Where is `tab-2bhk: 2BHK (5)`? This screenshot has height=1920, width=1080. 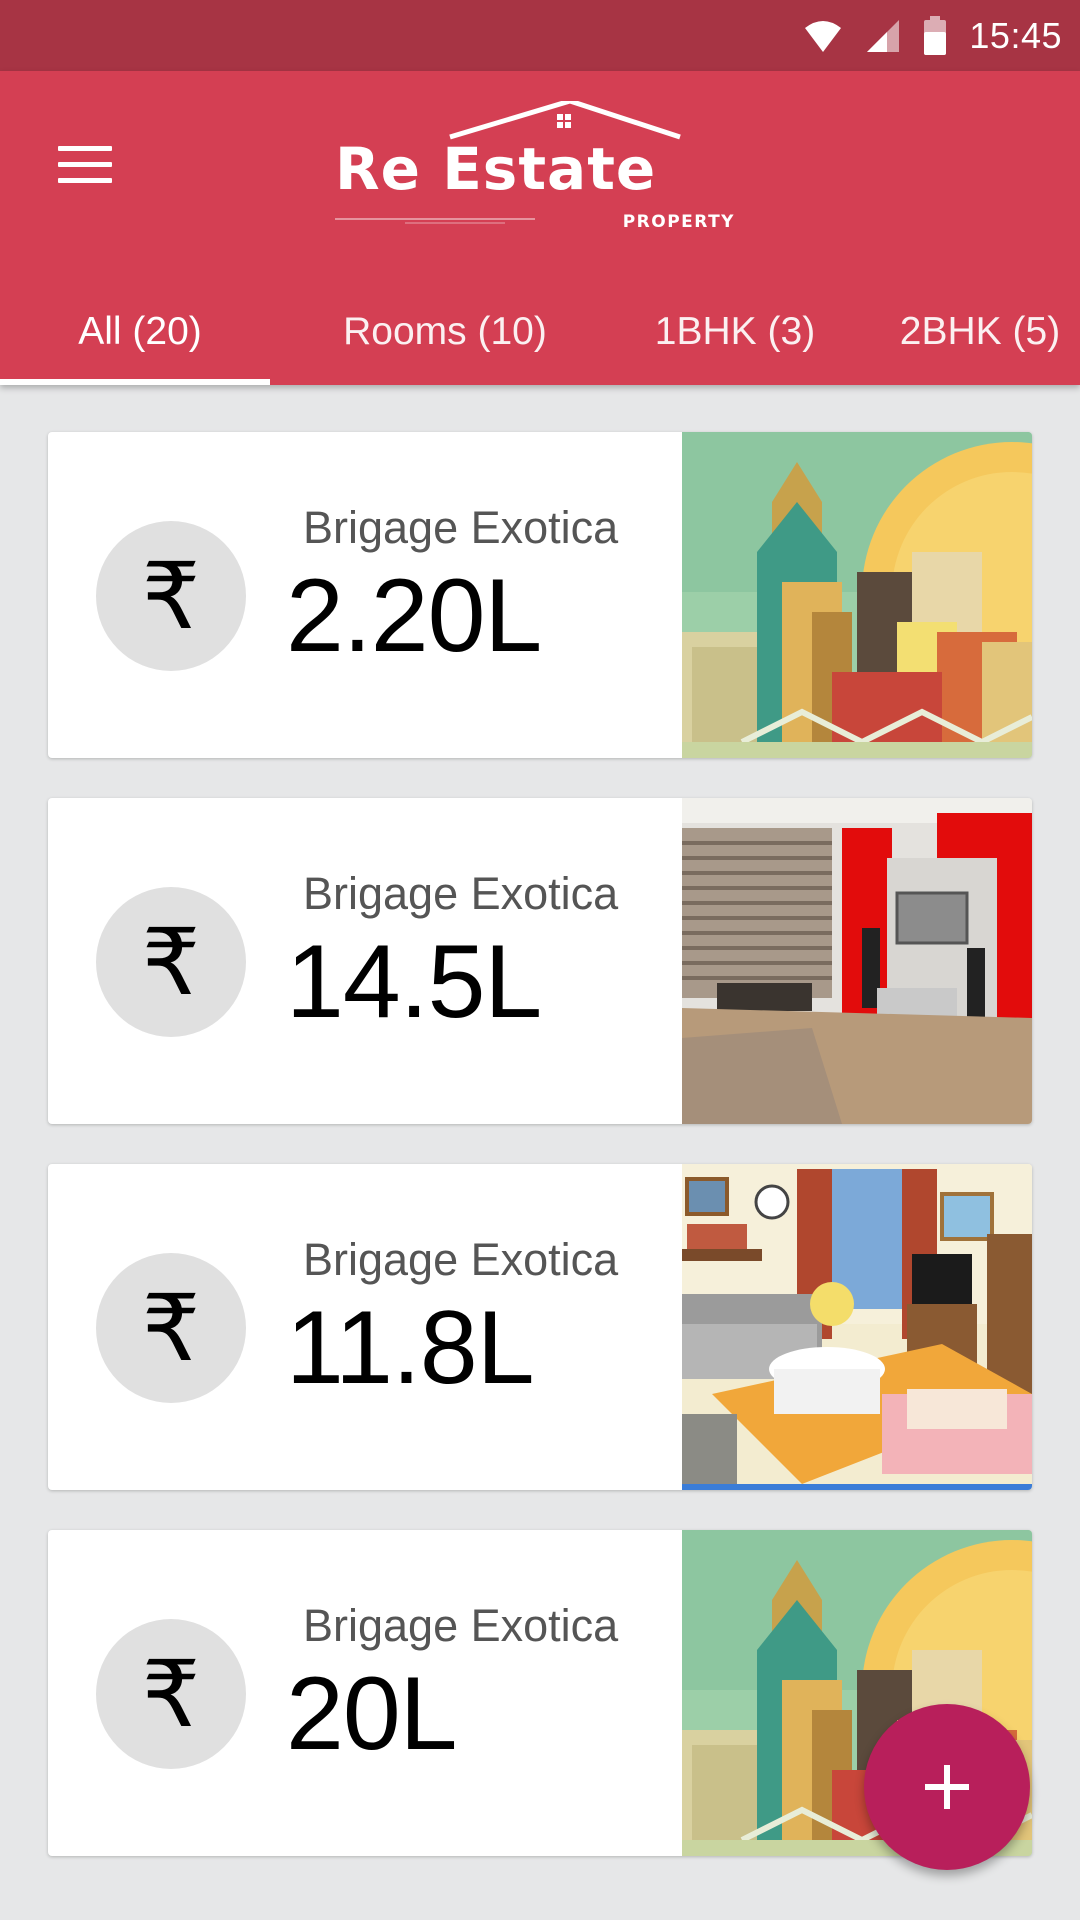 tab-2bhk: 2BHK (5) is located at coordinates (980, 331).